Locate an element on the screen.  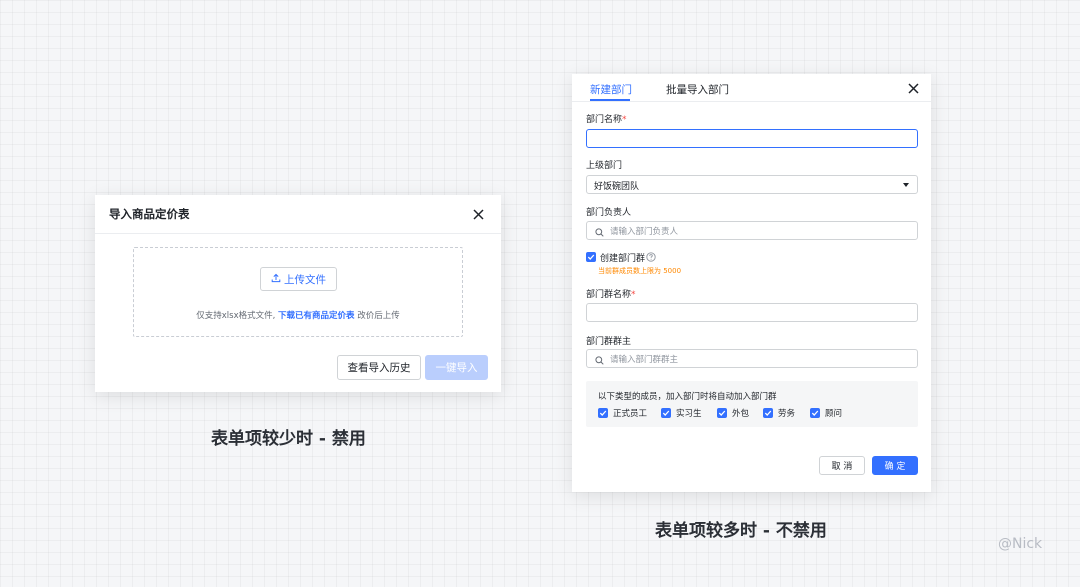
dept-name-label: 部门名称* is located at coordinates (606, 120).